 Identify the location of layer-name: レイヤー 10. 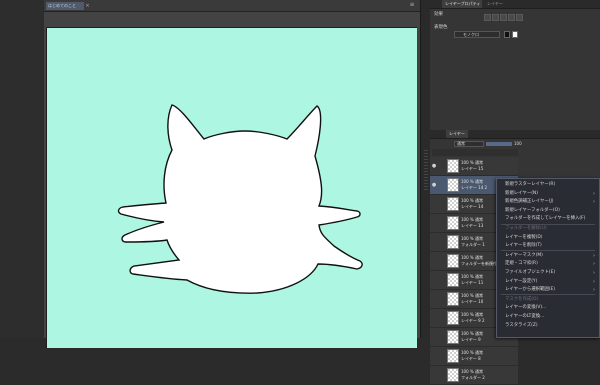
(472, 301).